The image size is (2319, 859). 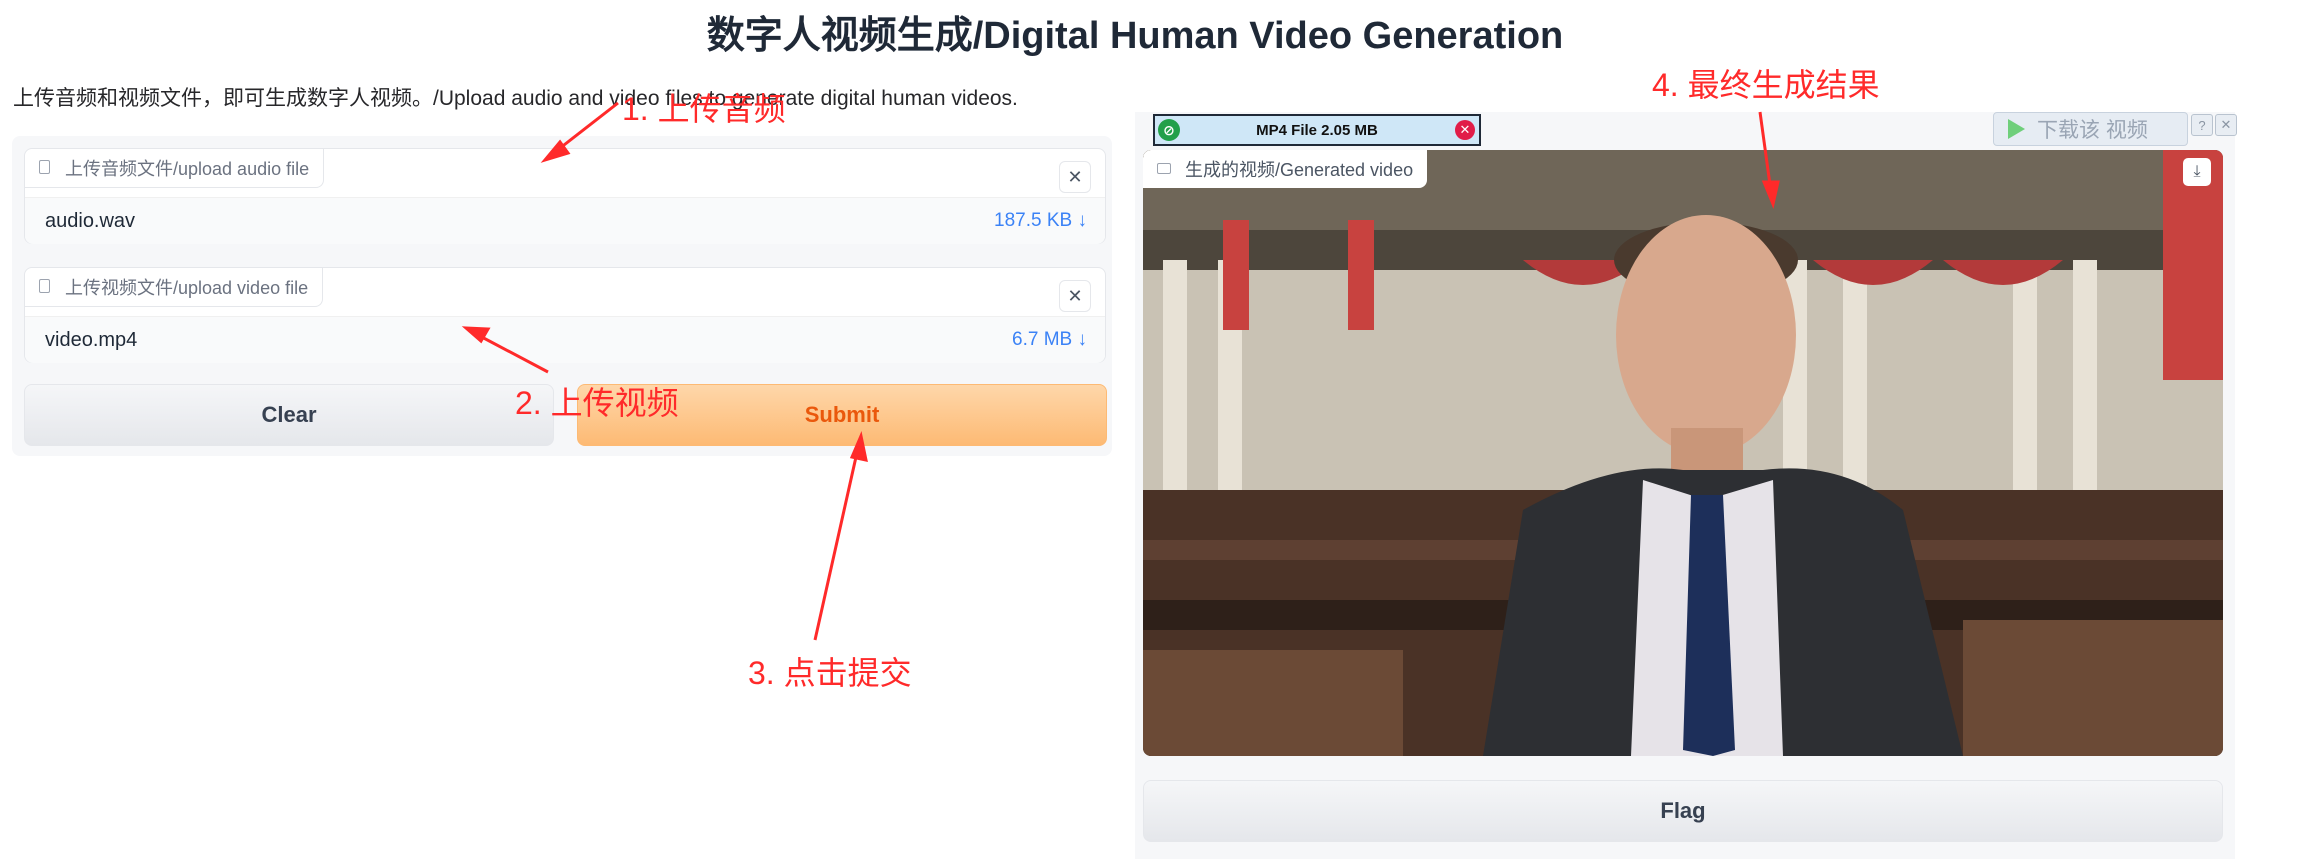 I want to click on mp4-file-info: MP4 File 2.05 MB, so click(x=1317, y=130).